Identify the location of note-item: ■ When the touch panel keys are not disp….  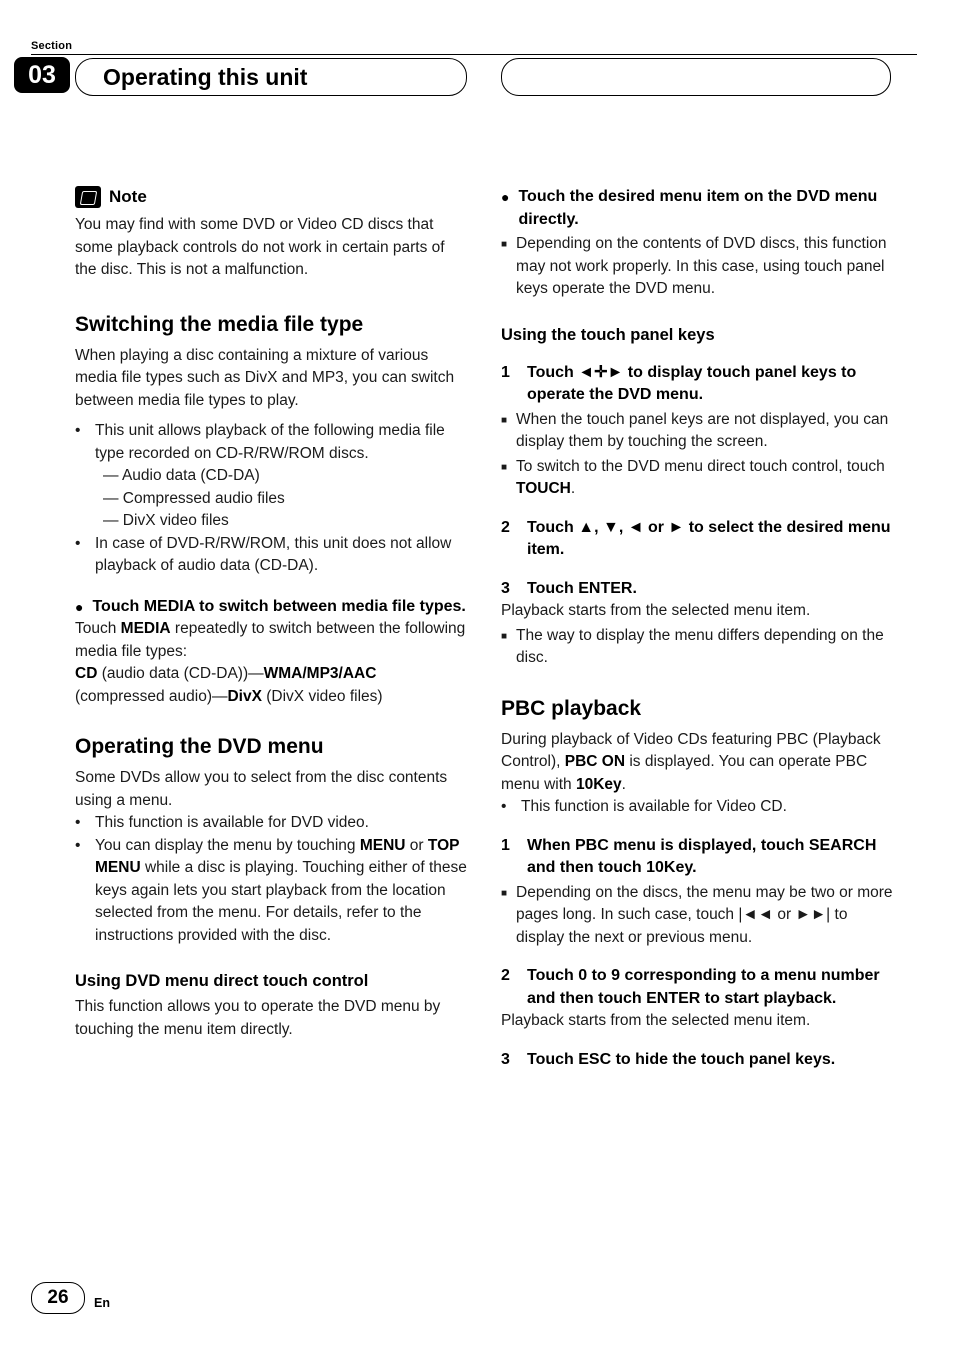
(697, 431).